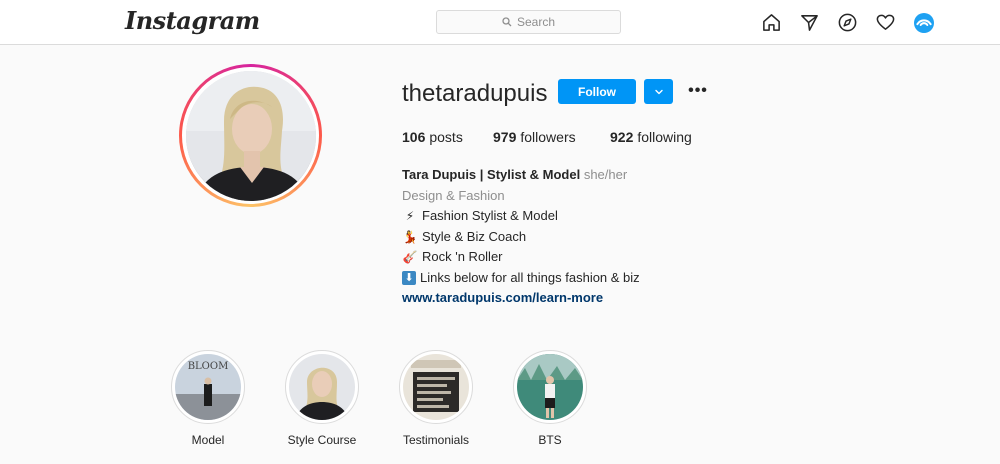  I want to click on posts-count: 106, so click(414, 137).